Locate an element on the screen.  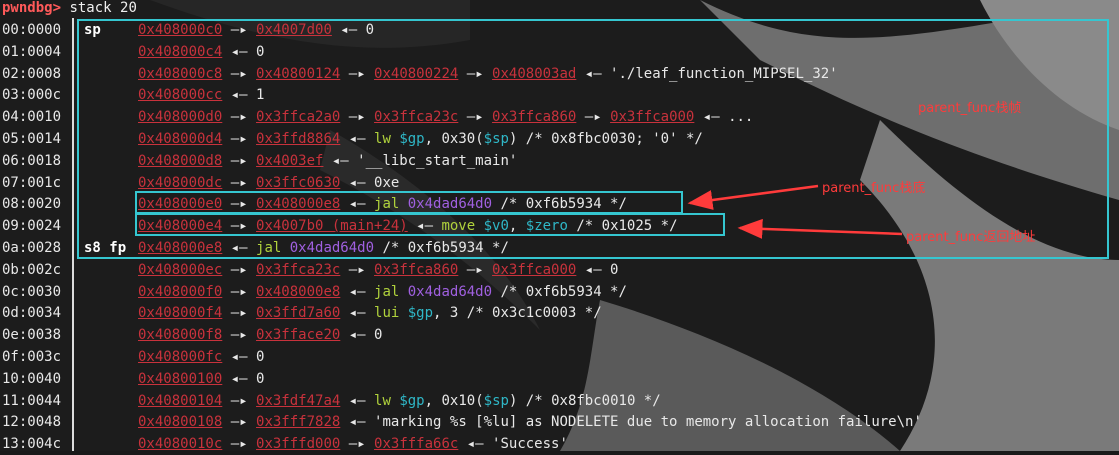
stack-value-text: ) /* 0x8fbc0010 */ is located at coordinates (584, 400).